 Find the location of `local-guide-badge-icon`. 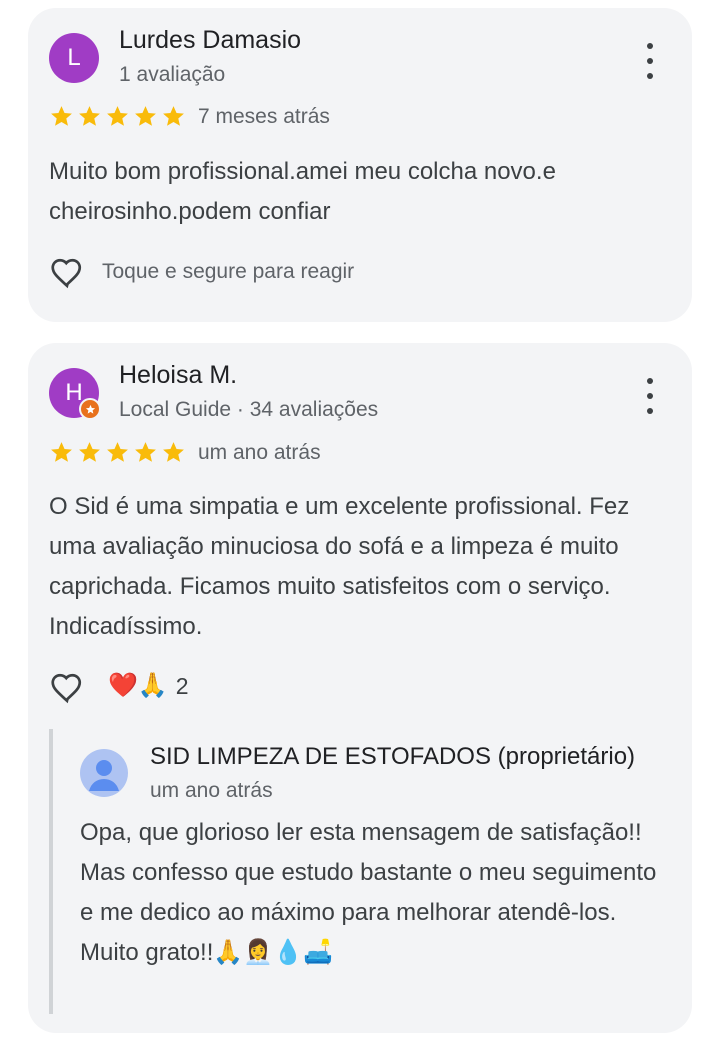

local-guide-badge-icon is located at coordinates (90, 409).